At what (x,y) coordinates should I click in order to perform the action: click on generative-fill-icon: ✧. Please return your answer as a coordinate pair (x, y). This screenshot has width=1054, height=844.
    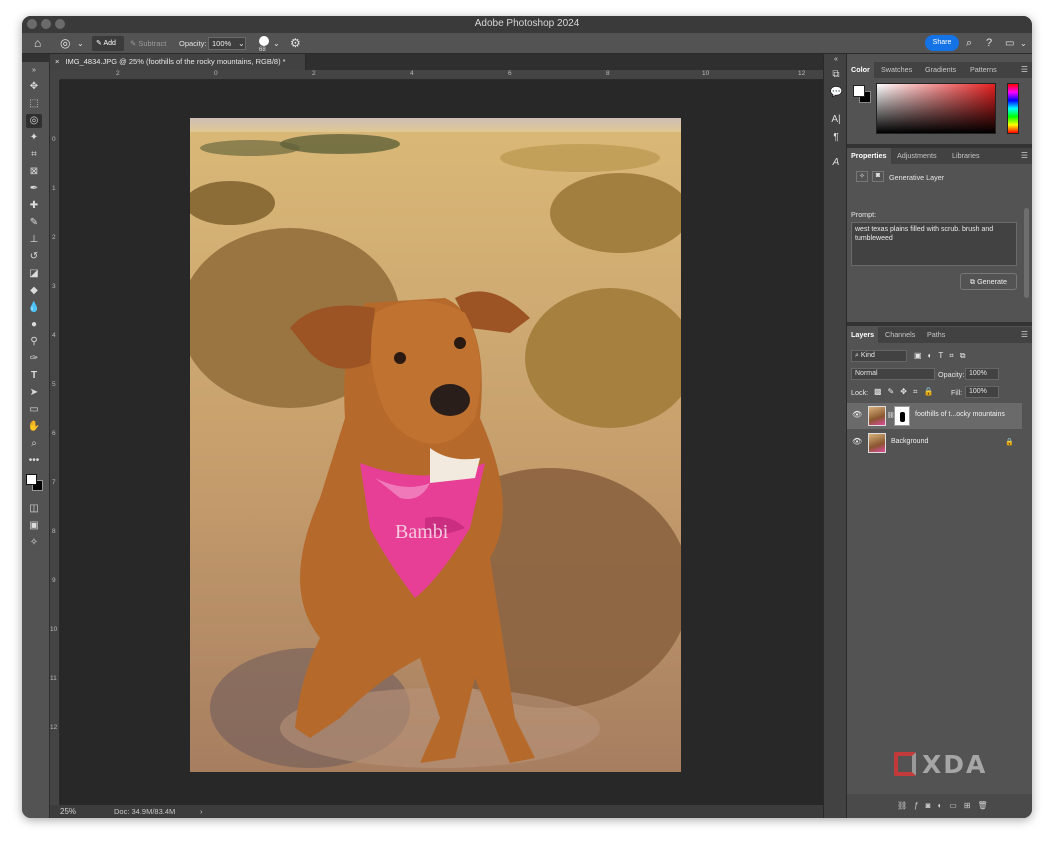
    Looking at the image, I should click on (862, 176).